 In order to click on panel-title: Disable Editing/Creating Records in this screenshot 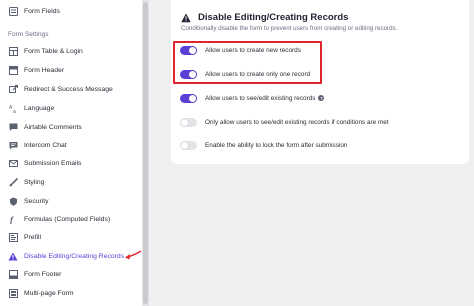, I will do `click(264, 17)`.